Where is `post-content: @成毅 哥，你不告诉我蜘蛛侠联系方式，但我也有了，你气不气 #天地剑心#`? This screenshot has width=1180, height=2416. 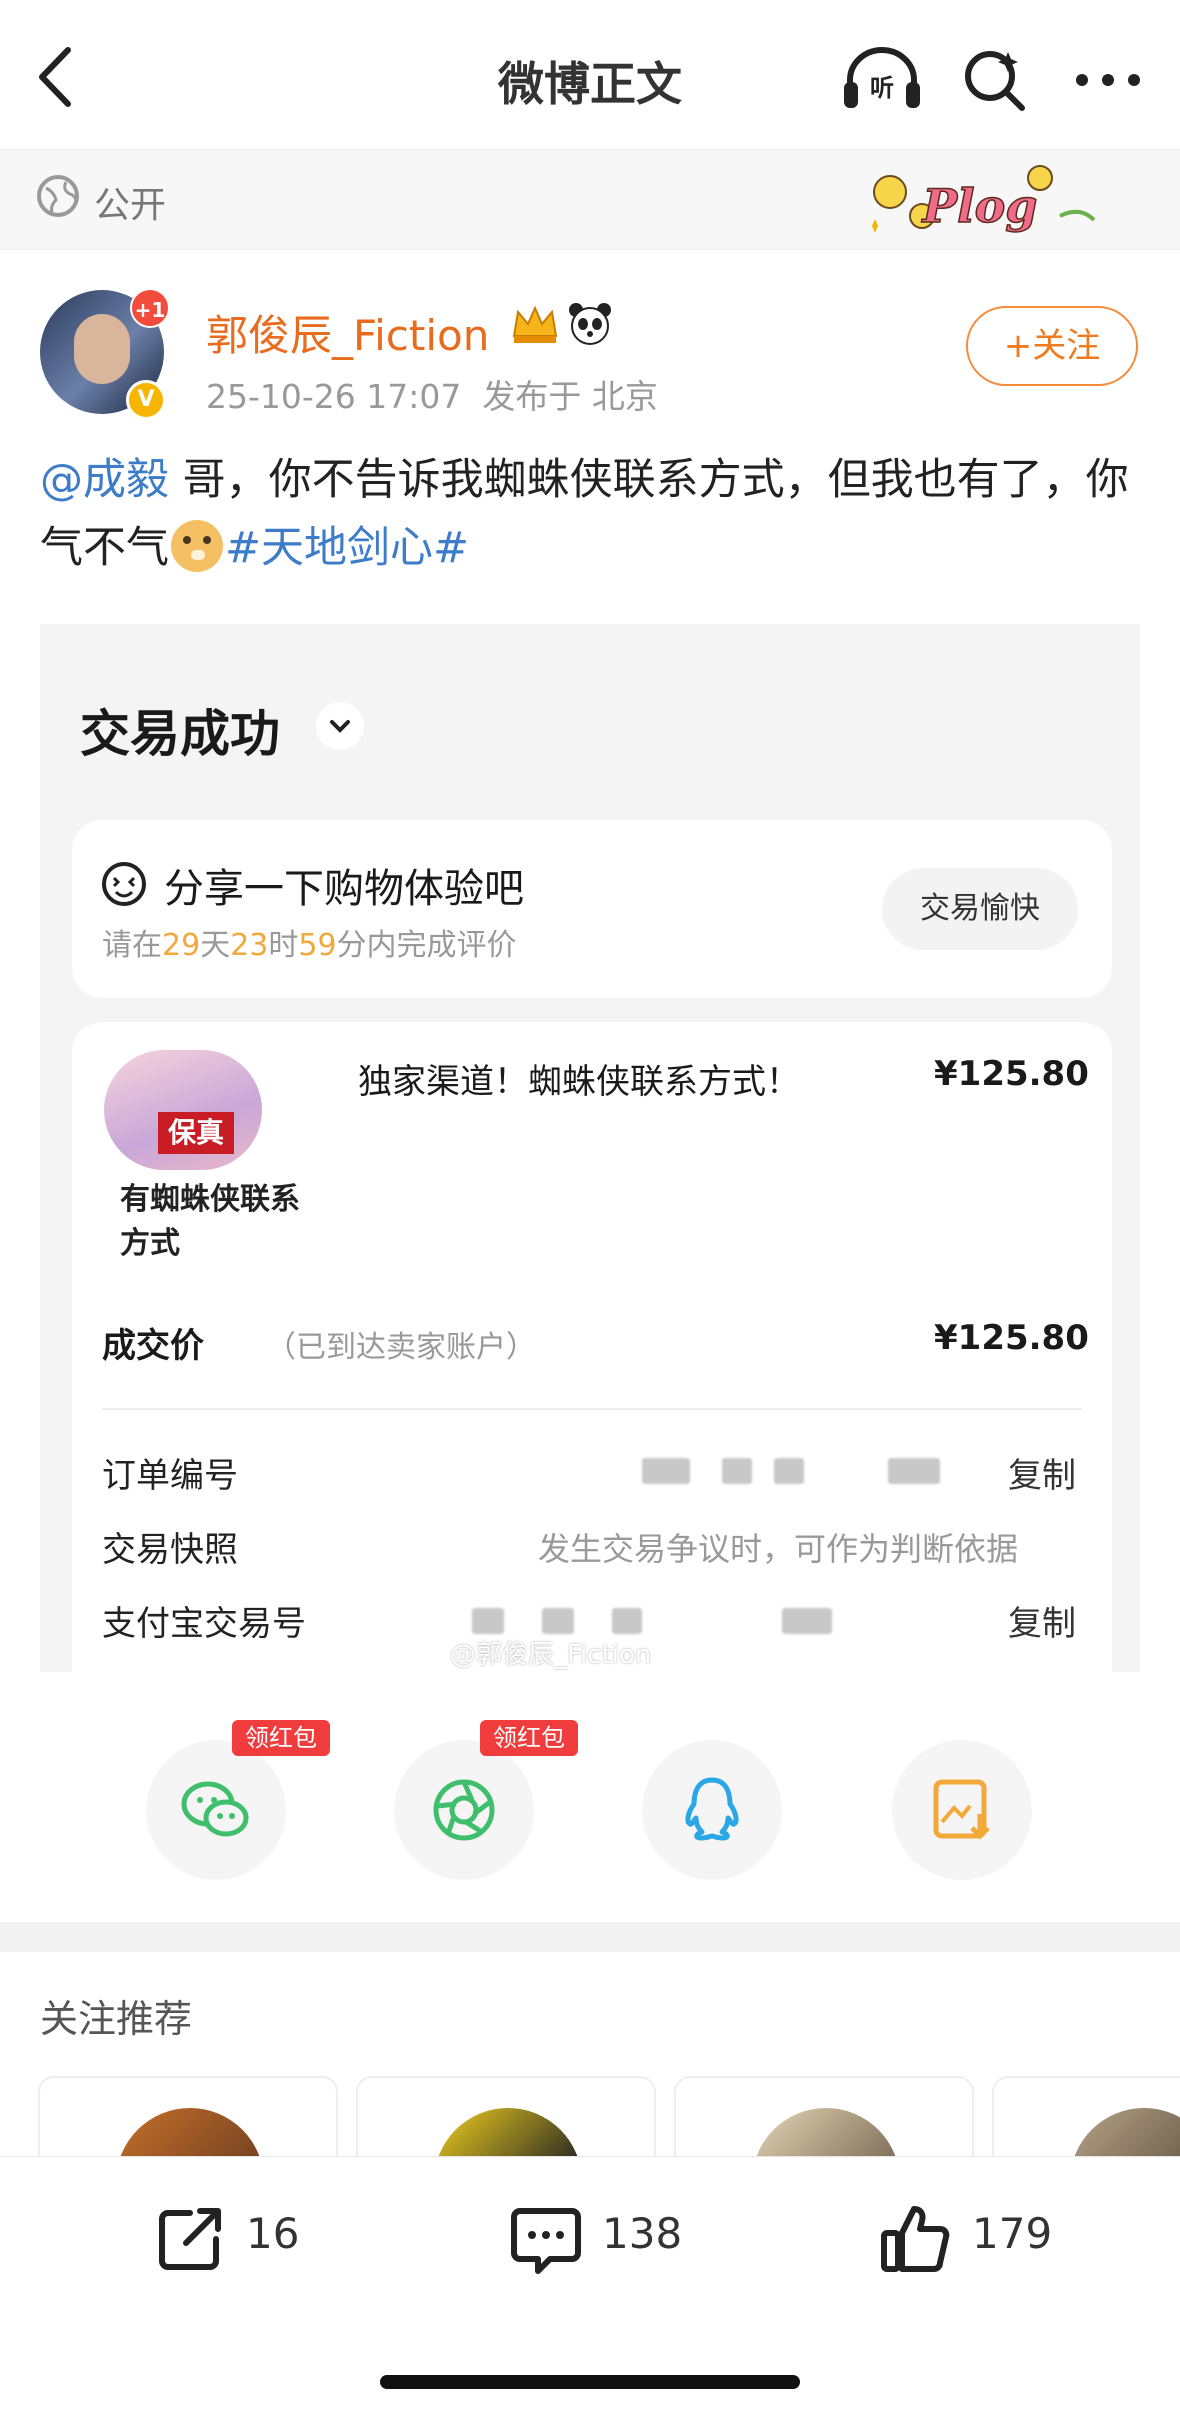 post-content: @成毅 哥，你不告诉我蜘蛛侠联系方式，但我也有了，你气不气 #天地剑心# is located at coordinates (595, 514).